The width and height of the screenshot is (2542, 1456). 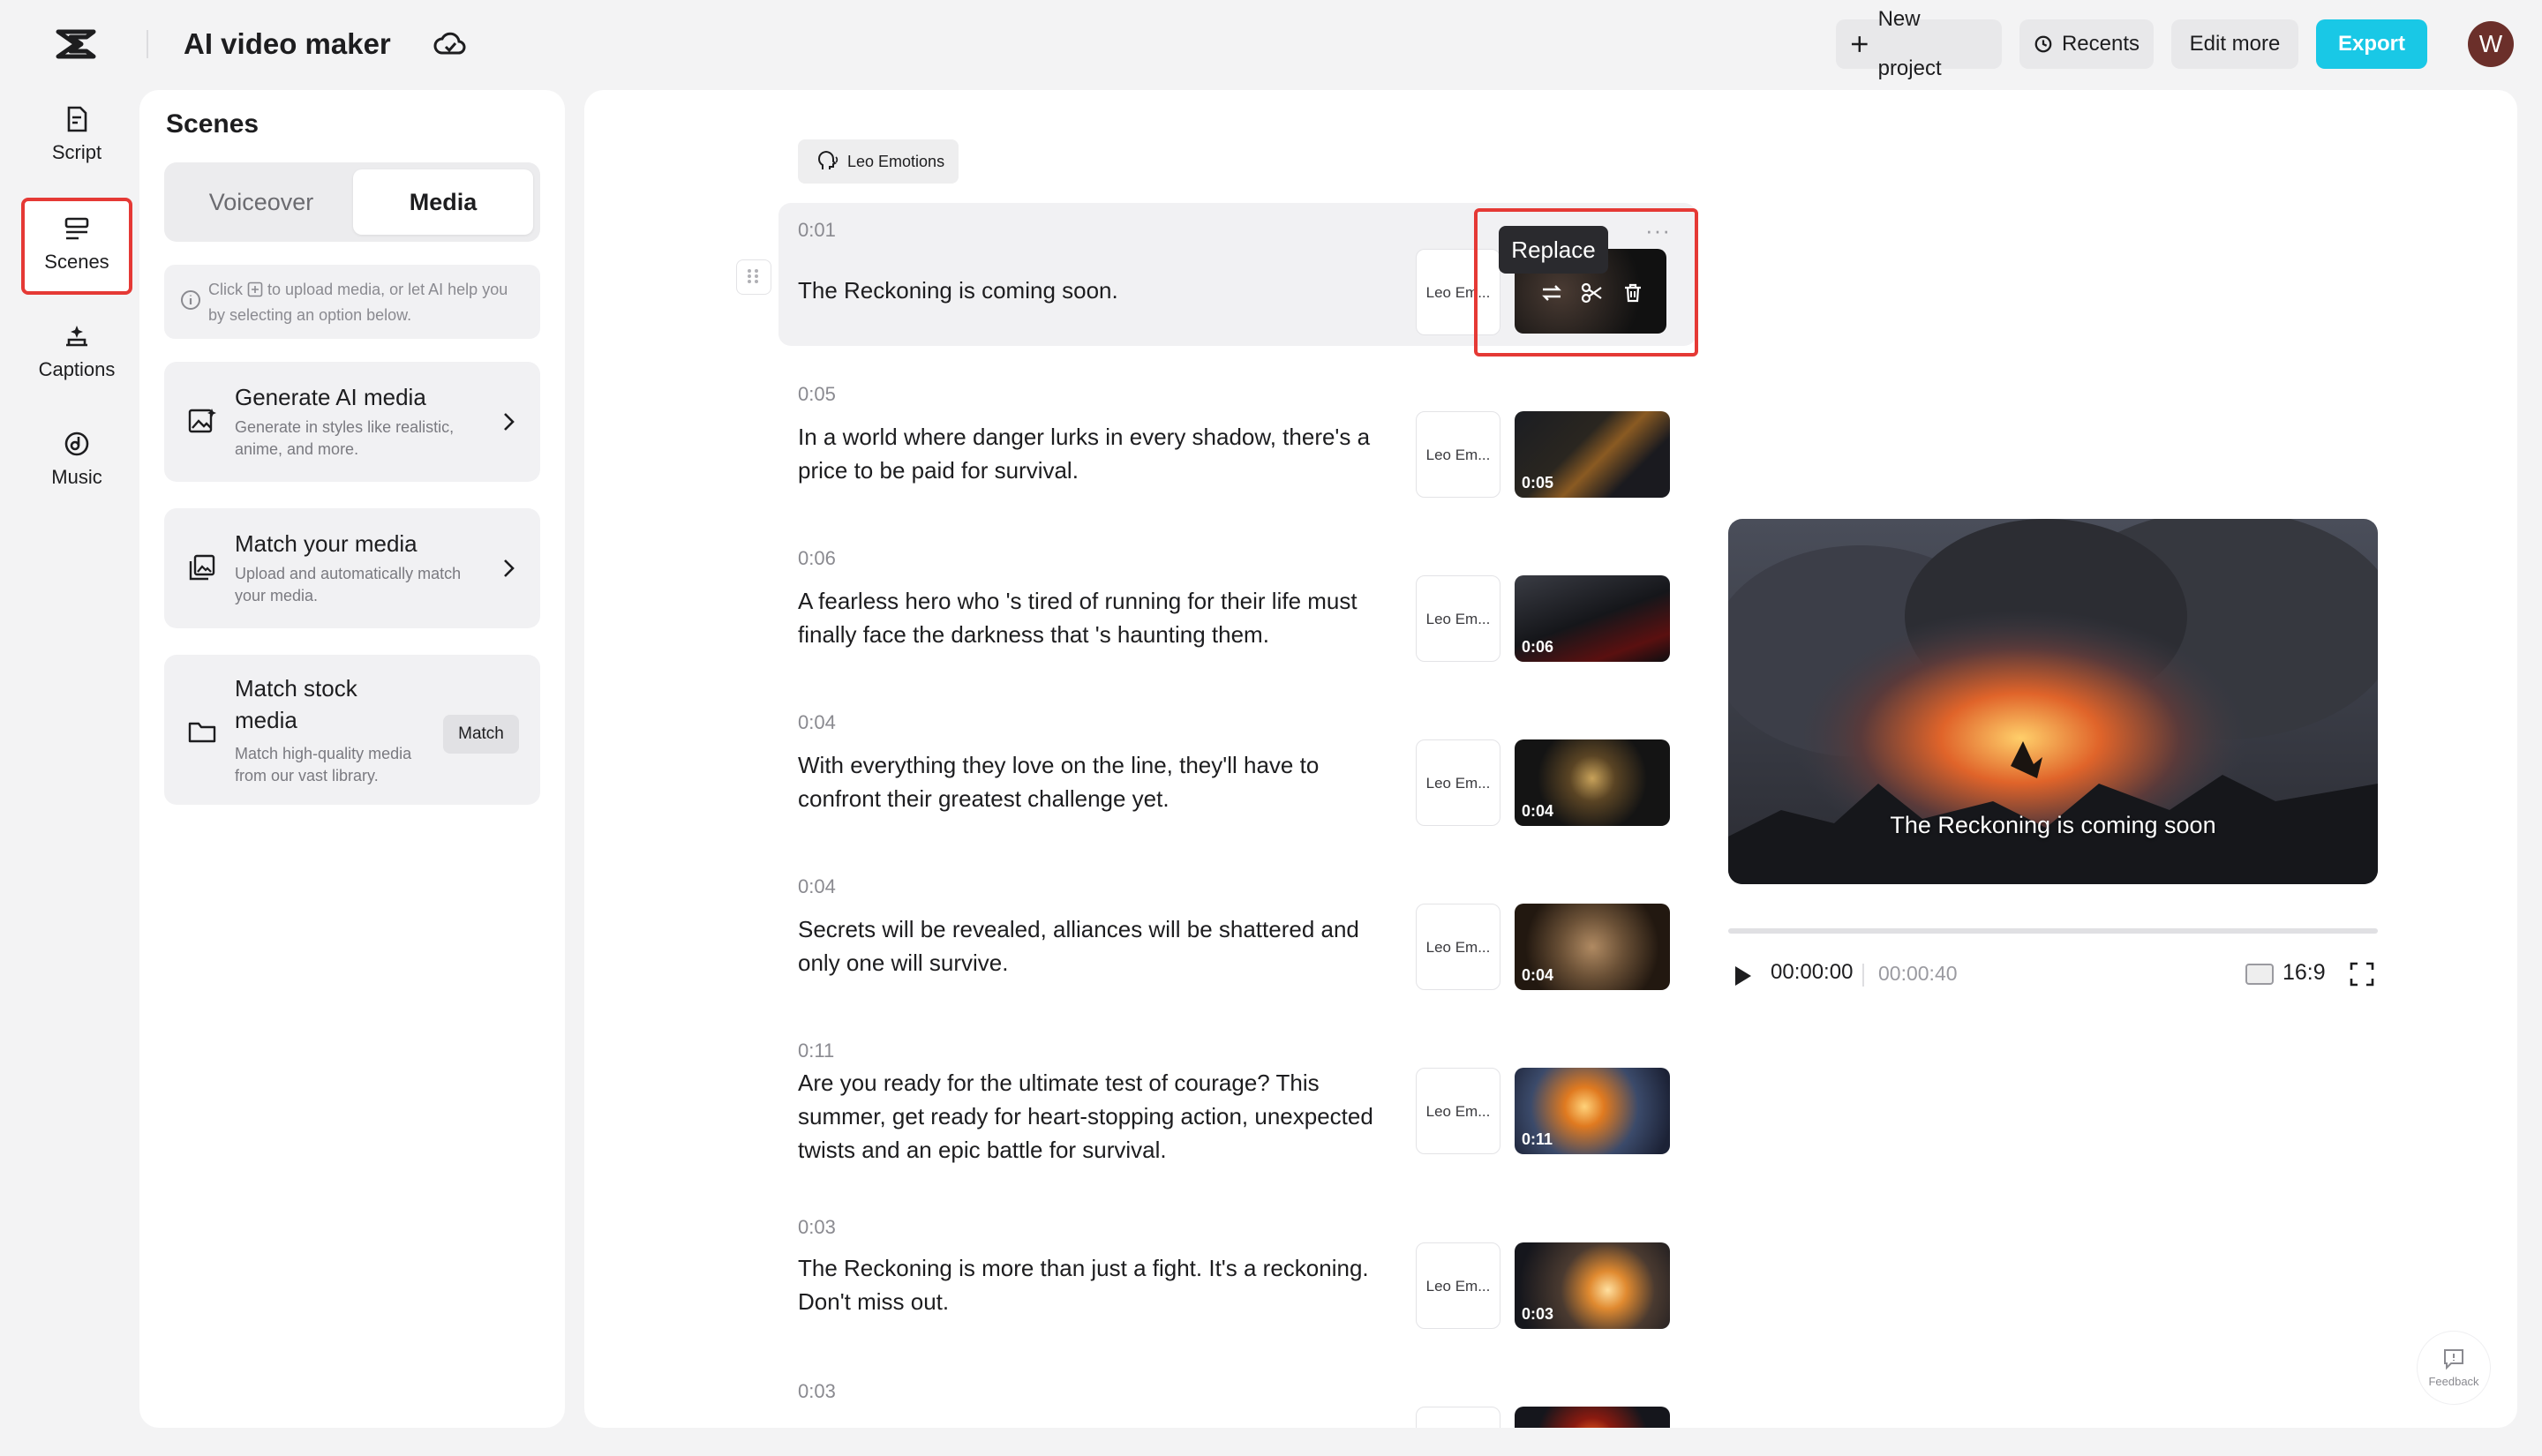 What do you see at coordinates (1537, 1314) in the screenshot?
I see `thumbnail-duration: 0:03` at bounding box center [1537, 1314].